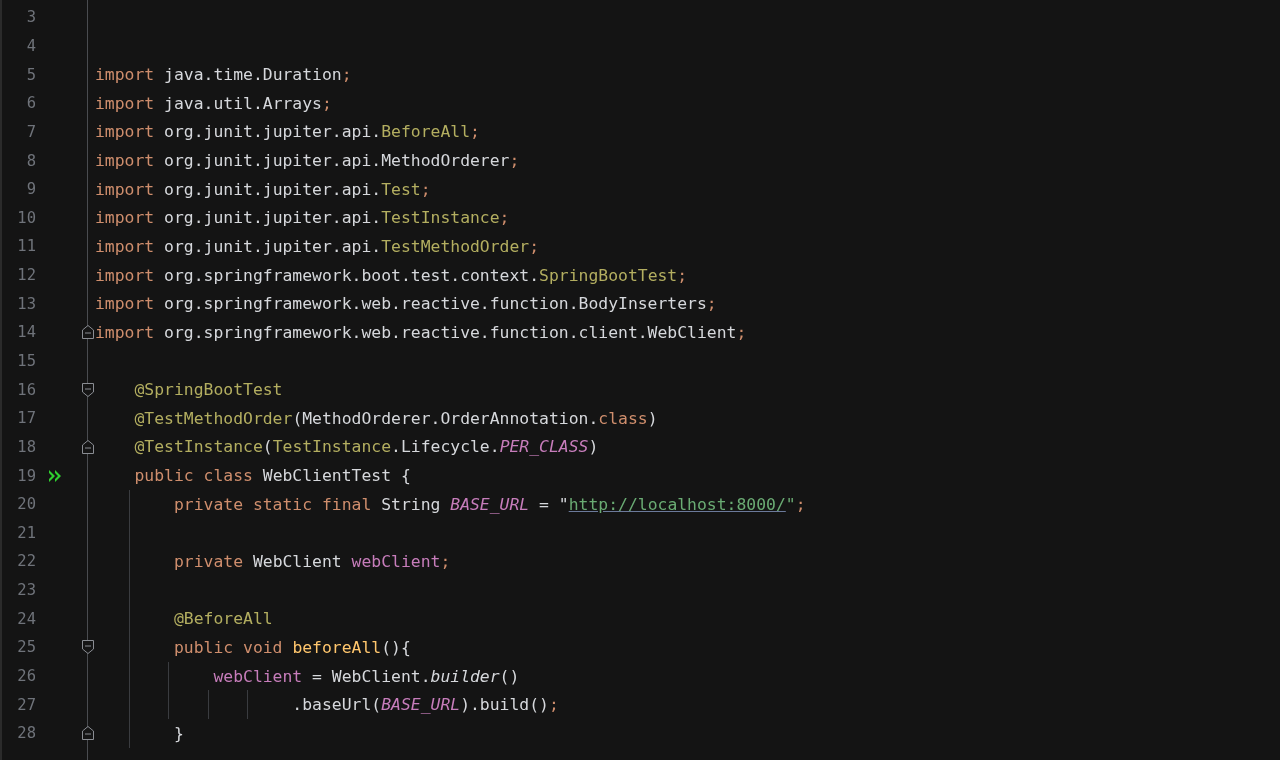  What do you see at coordinates (193, 476) in the screenshot?
I see `code-token: public class` at bounding box center [193, 476].